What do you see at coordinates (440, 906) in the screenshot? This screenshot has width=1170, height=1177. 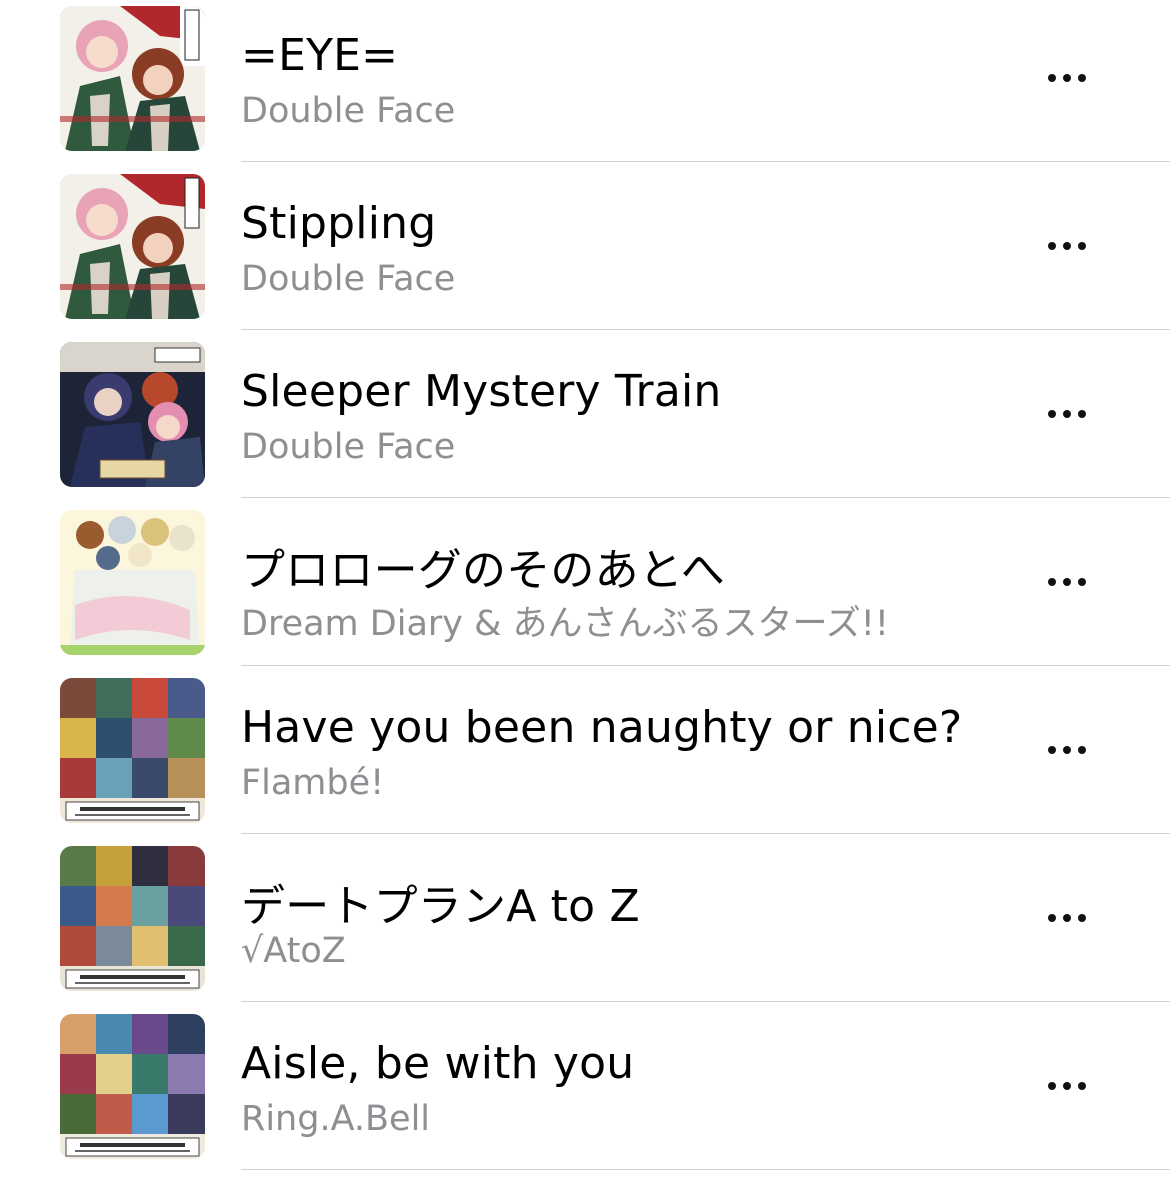 I see `song-title: デートプランA to Z` at bounding box center [440, 906].